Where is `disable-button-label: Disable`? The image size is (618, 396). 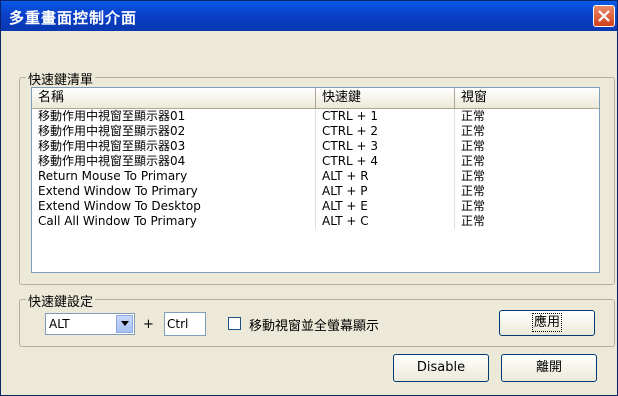
disable-button-label: Disable is located at coordinates (441, 367).